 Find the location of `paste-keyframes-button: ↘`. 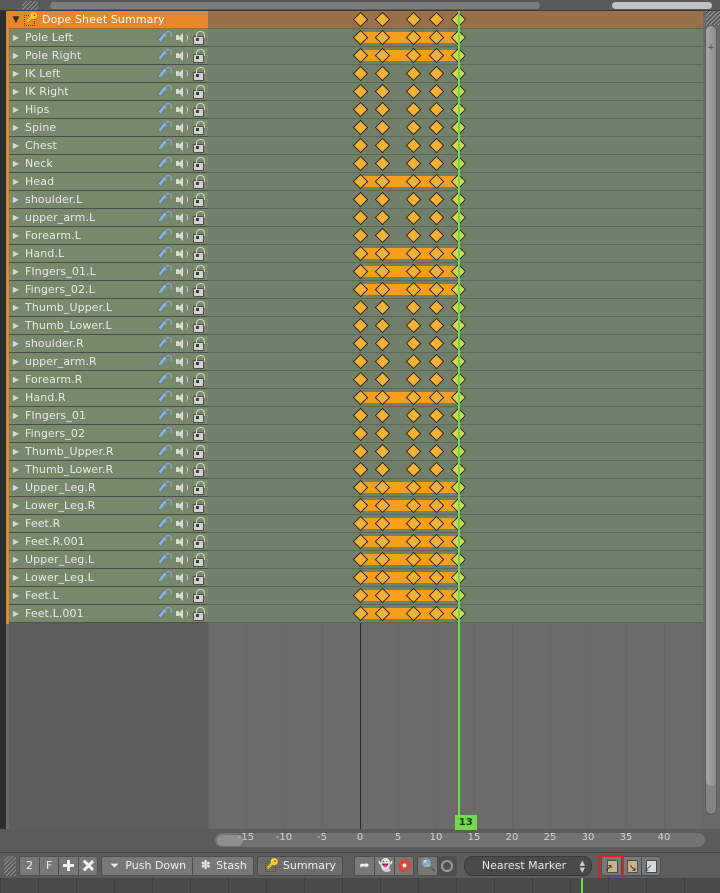

paste-keyframes-button: ↘ is located at coordinates (631, 865).